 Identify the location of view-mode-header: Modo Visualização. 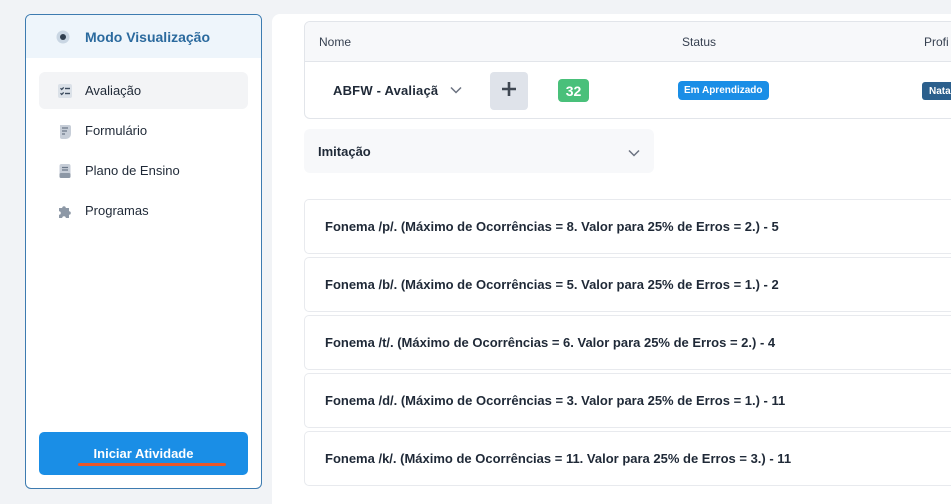
(143, 36).